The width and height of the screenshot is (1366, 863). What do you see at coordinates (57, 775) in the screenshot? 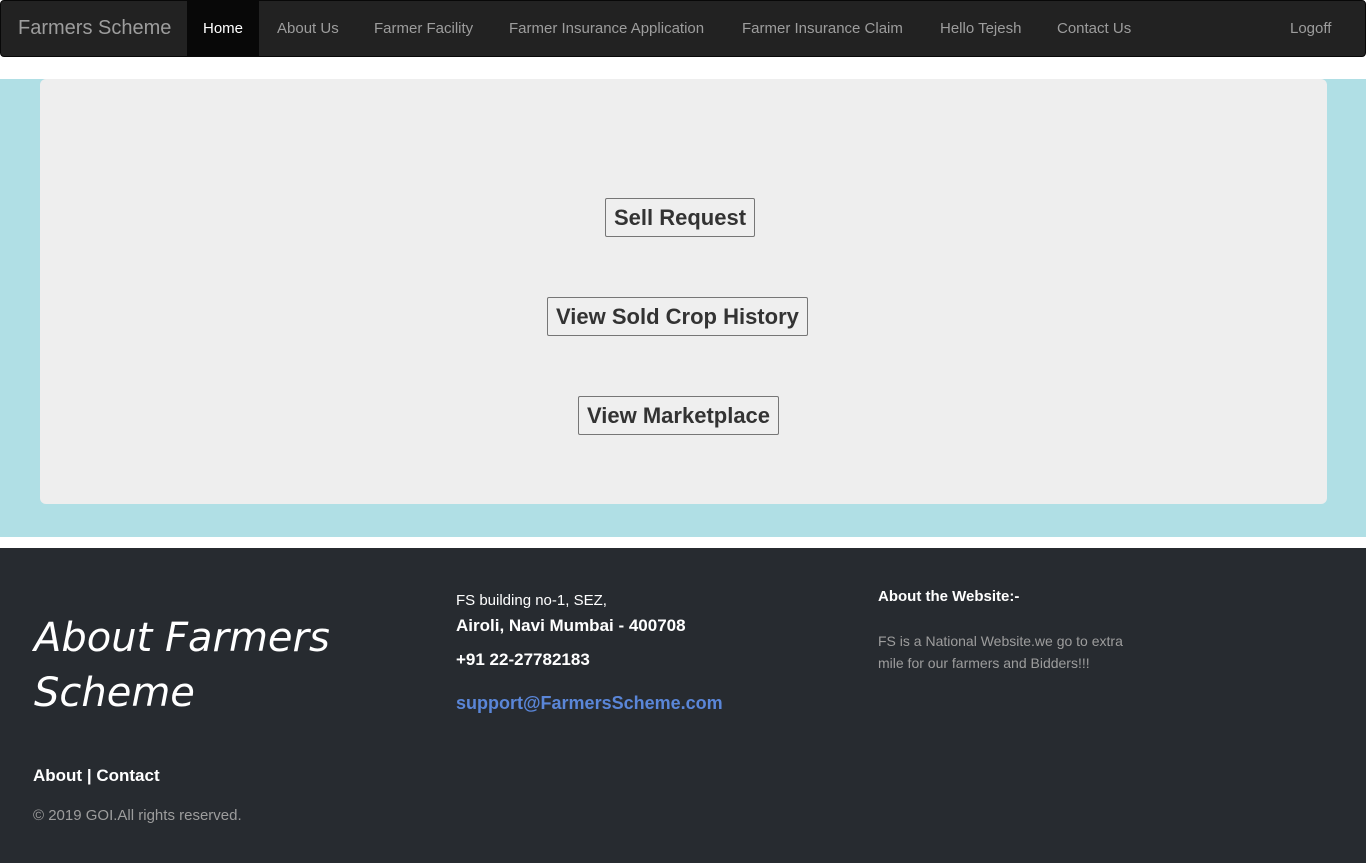
I see `footer-about-link: About` at bounding box center [57, 775].